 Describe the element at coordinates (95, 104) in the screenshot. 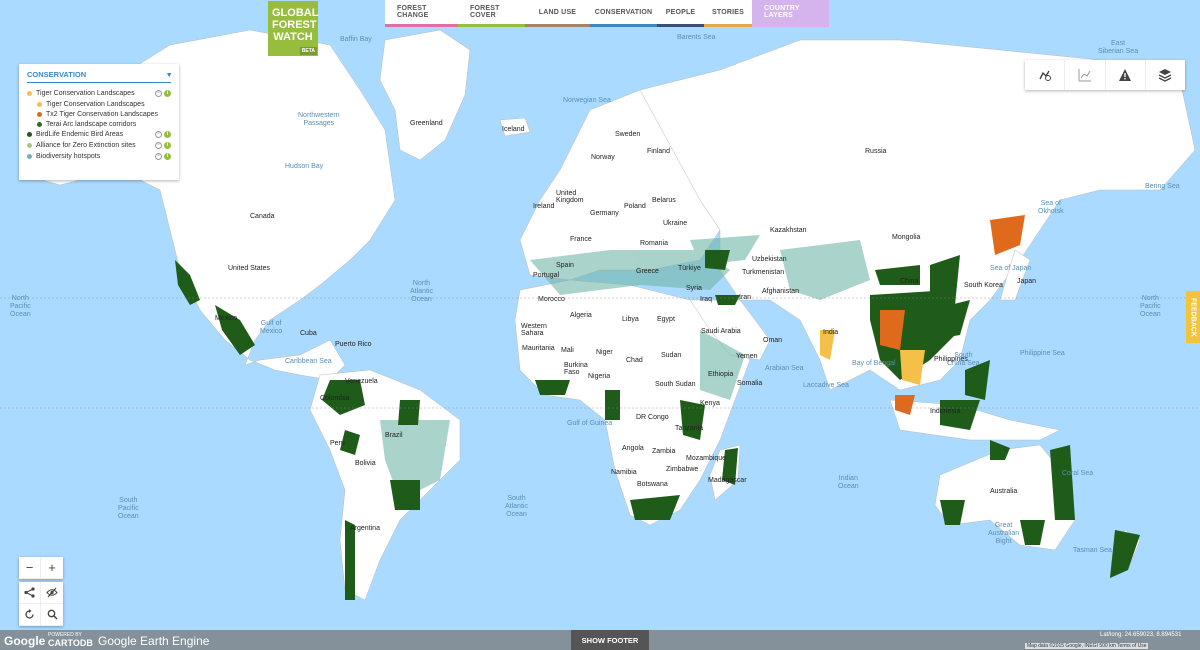

I see `legend-item-label: Tiger Conservation Landscapes` at that location.